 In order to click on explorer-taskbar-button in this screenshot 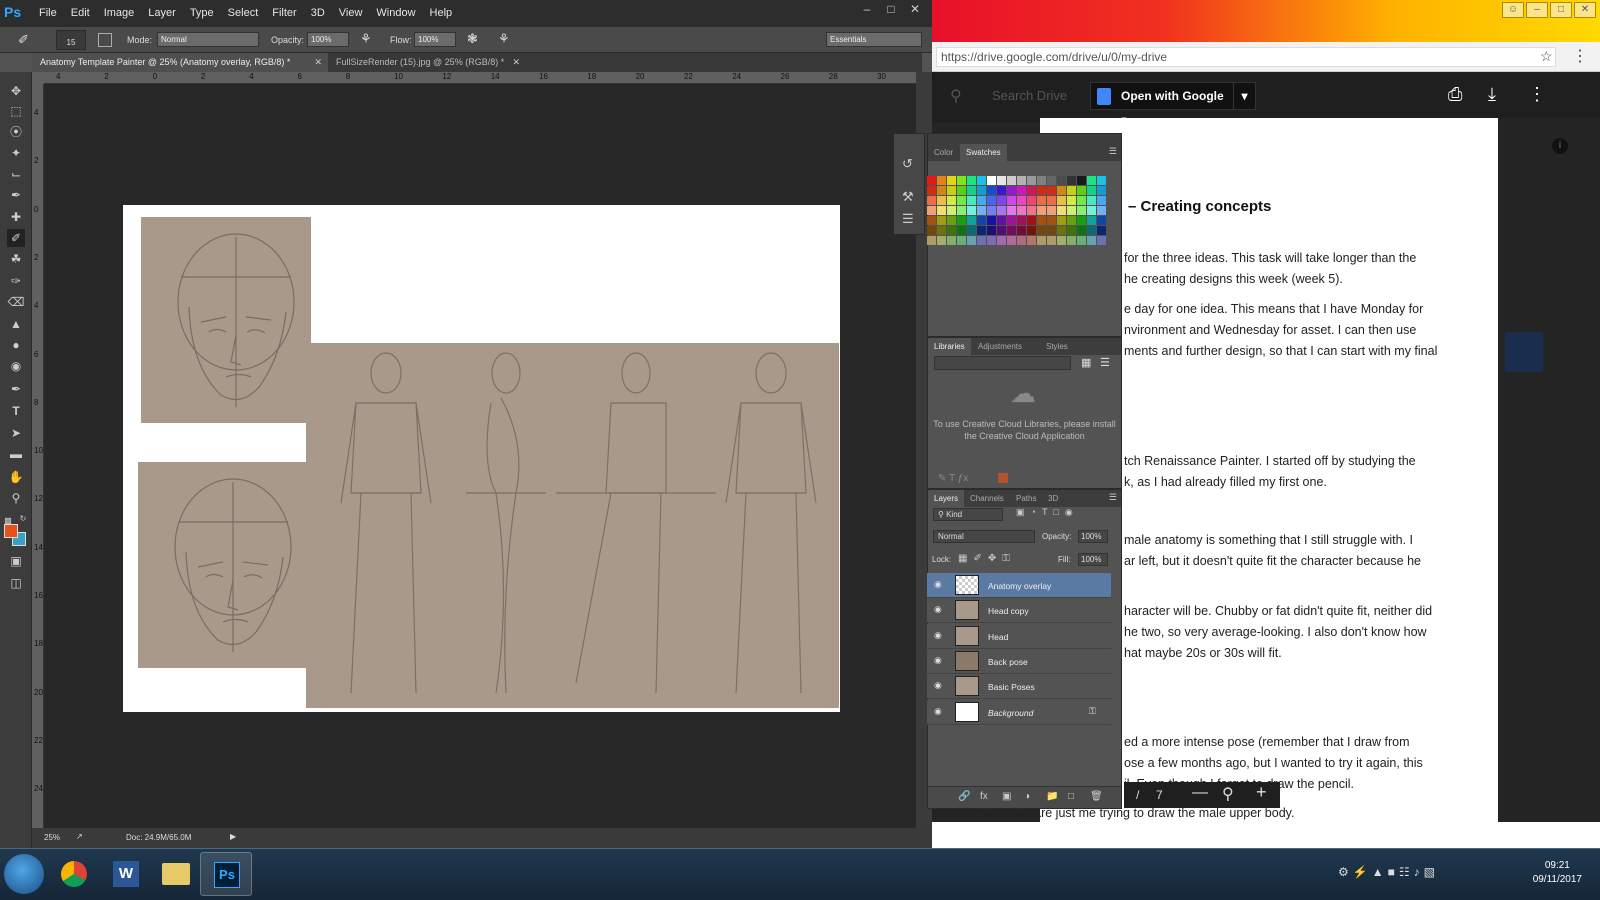, I will do `click(176, 874)`.